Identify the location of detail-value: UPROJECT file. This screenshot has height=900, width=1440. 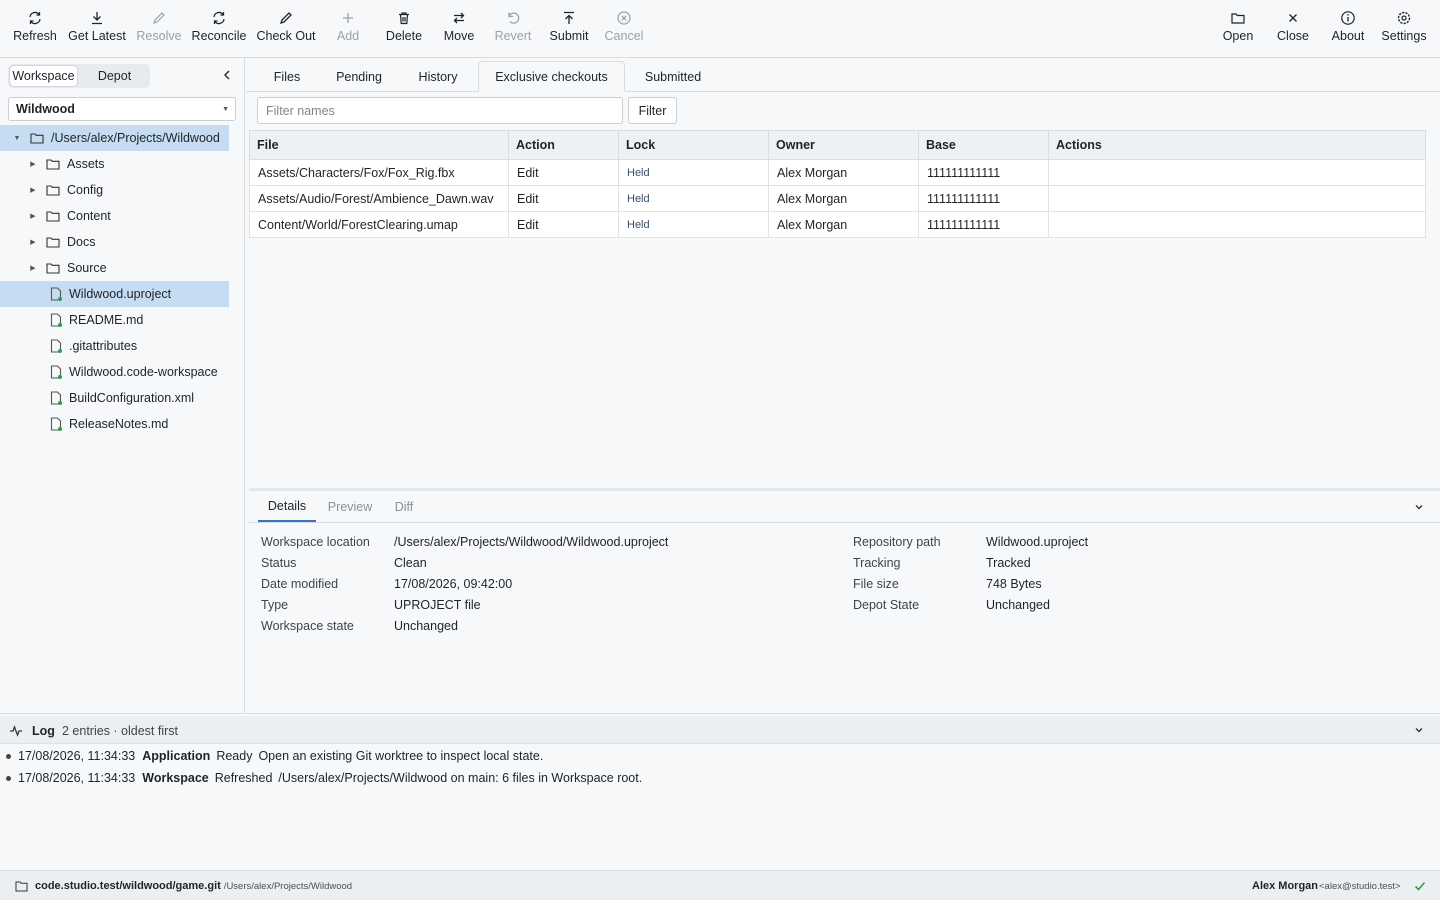
(437, 605).